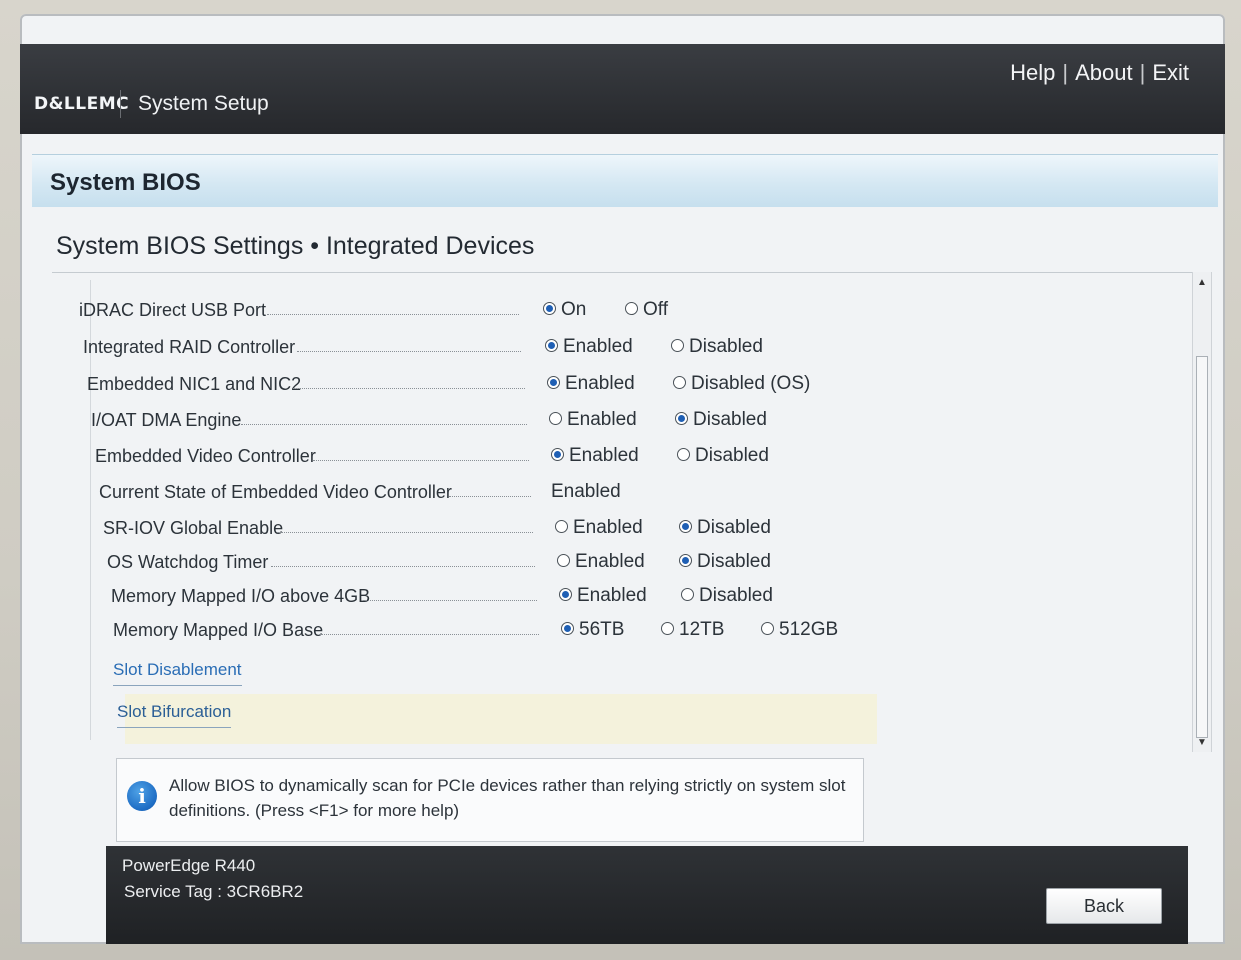 The image size is (1241, 960). What do you see at coordinates (481, 421) in the screenshot?
I see `setting-row-ioat: I/OAT DMA Engine Enabled Disabled` at bounding box center [481, 421].